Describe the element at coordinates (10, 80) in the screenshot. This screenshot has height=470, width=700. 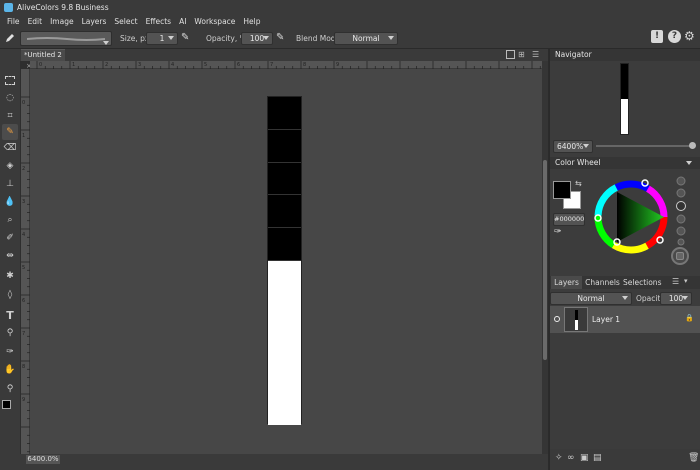
I see `marquee-select-tool-icon` at that location.